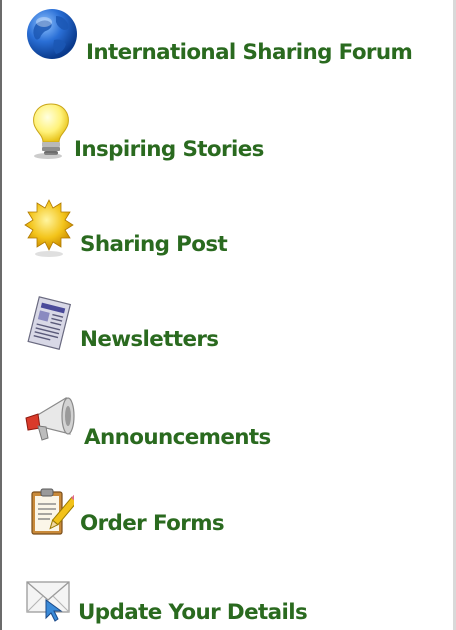 The height and width of the screenshot is (630, 456). Describe the element at coordinates (152, 523) in the screenshot. I see `menu-item-label: Order Forms` at that location.